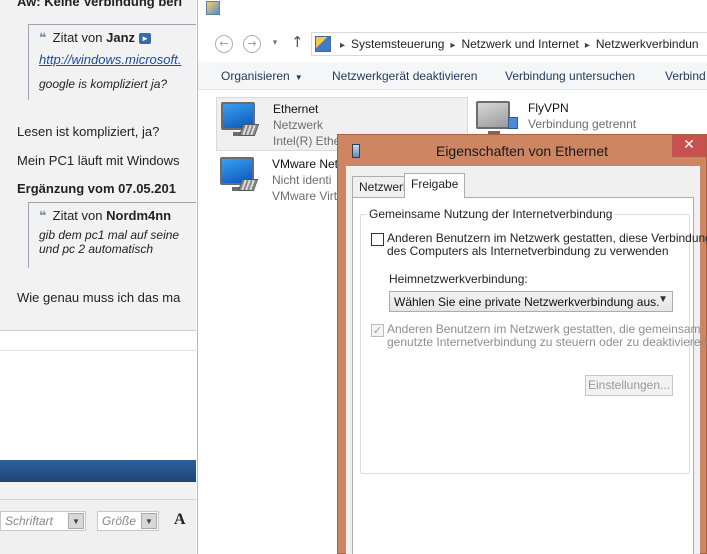  Describe the element at coordinates (305, 164) in the screenshot. I see `connection-name: VMware Net` at that location.